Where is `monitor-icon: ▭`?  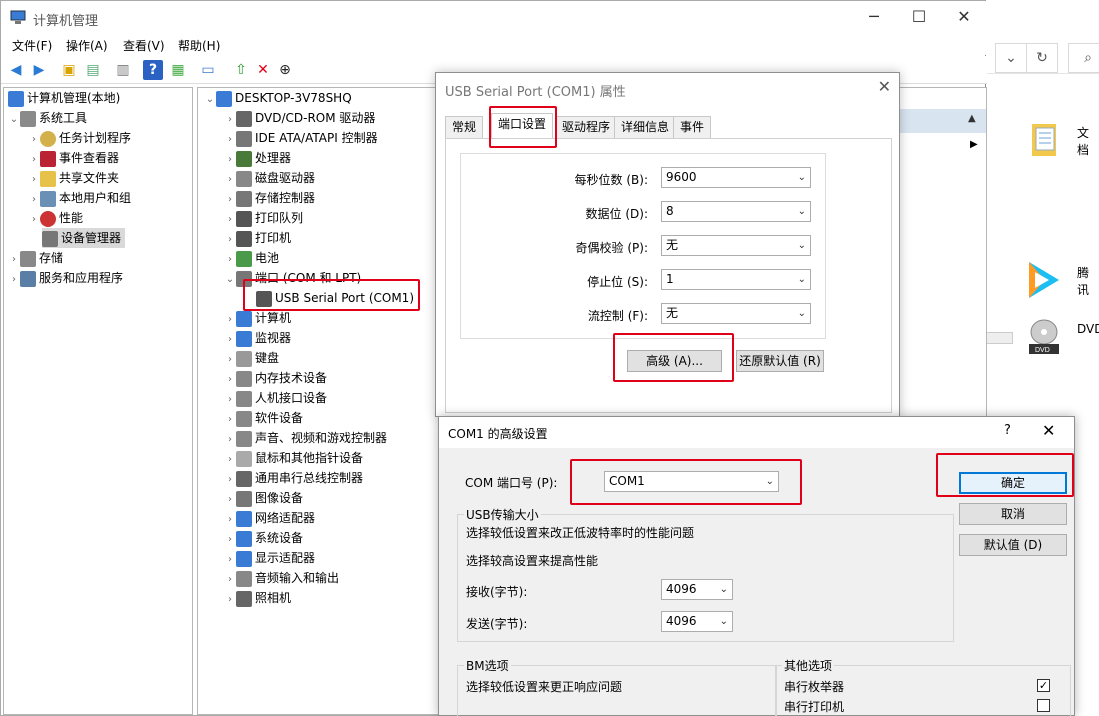
monitor-icon: ▭ is located at coordinates (208, 70).